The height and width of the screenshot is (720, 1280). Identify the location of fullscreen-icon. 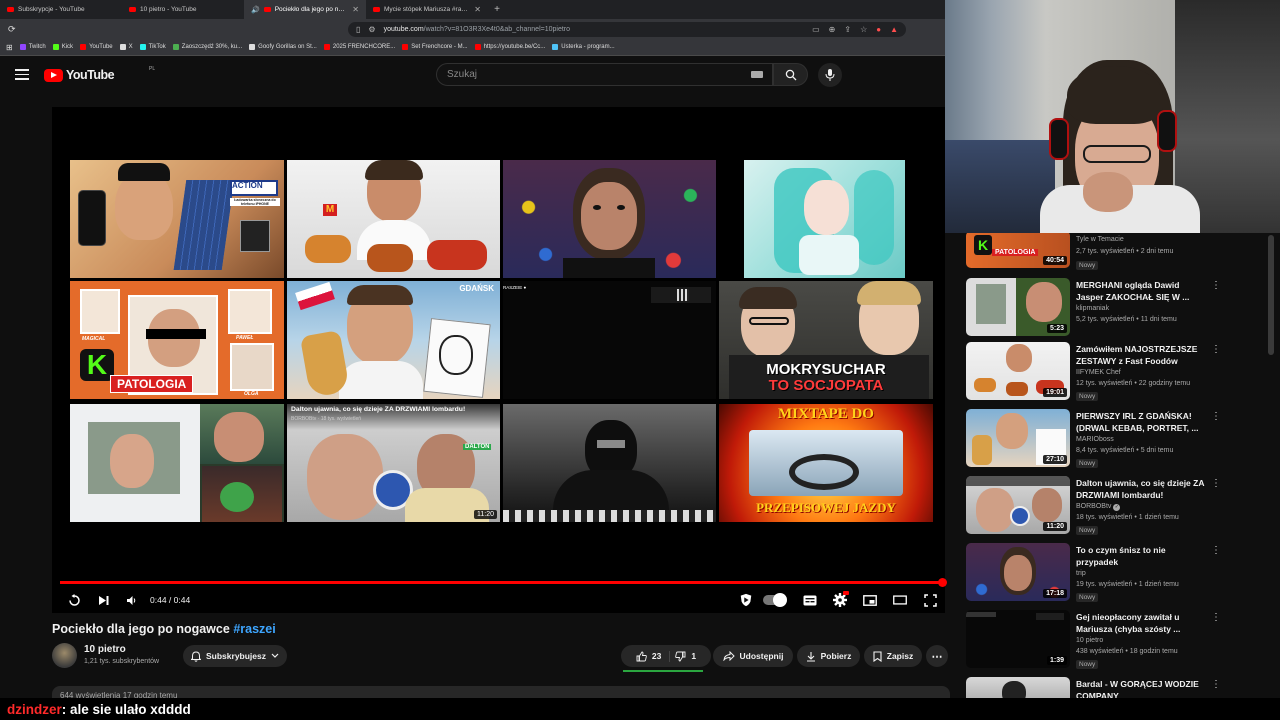
(930, 600).